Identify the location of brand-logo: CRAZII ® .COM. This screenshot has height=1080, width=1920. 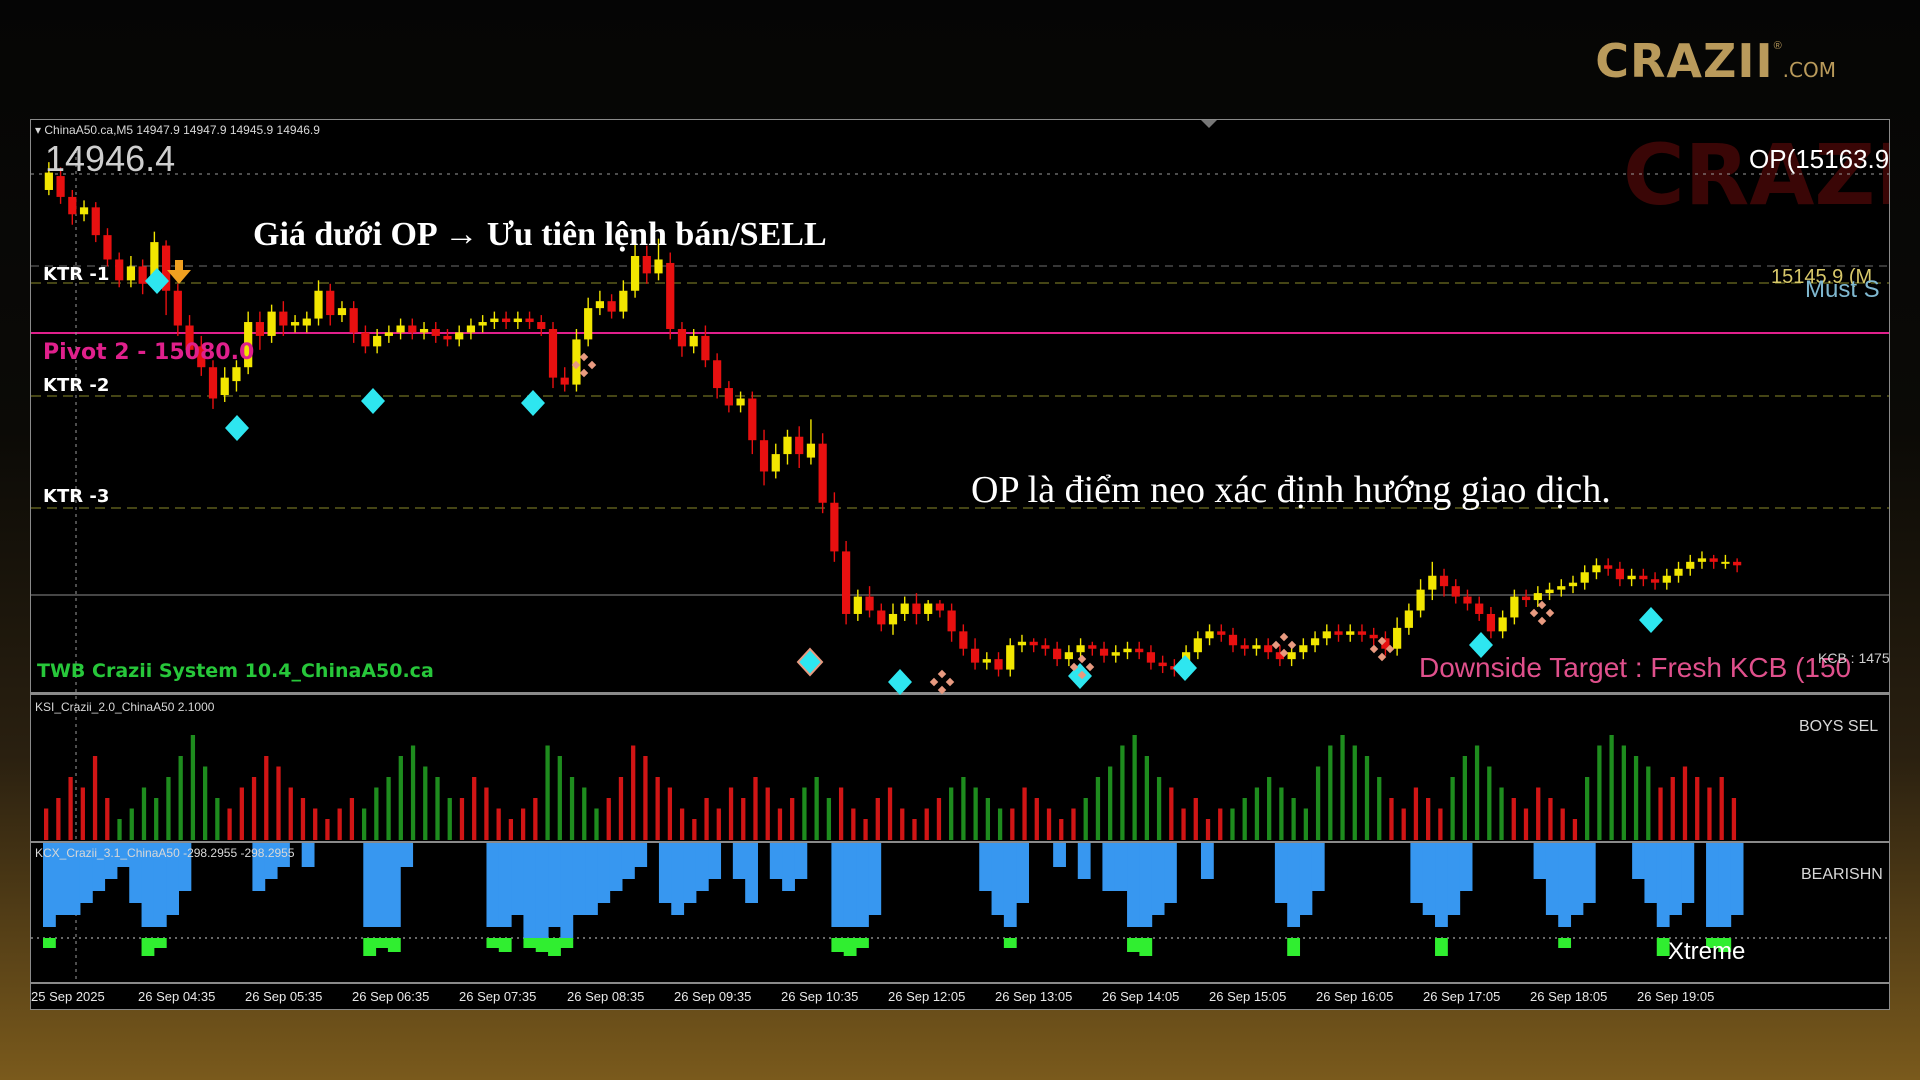
(1715, 61).